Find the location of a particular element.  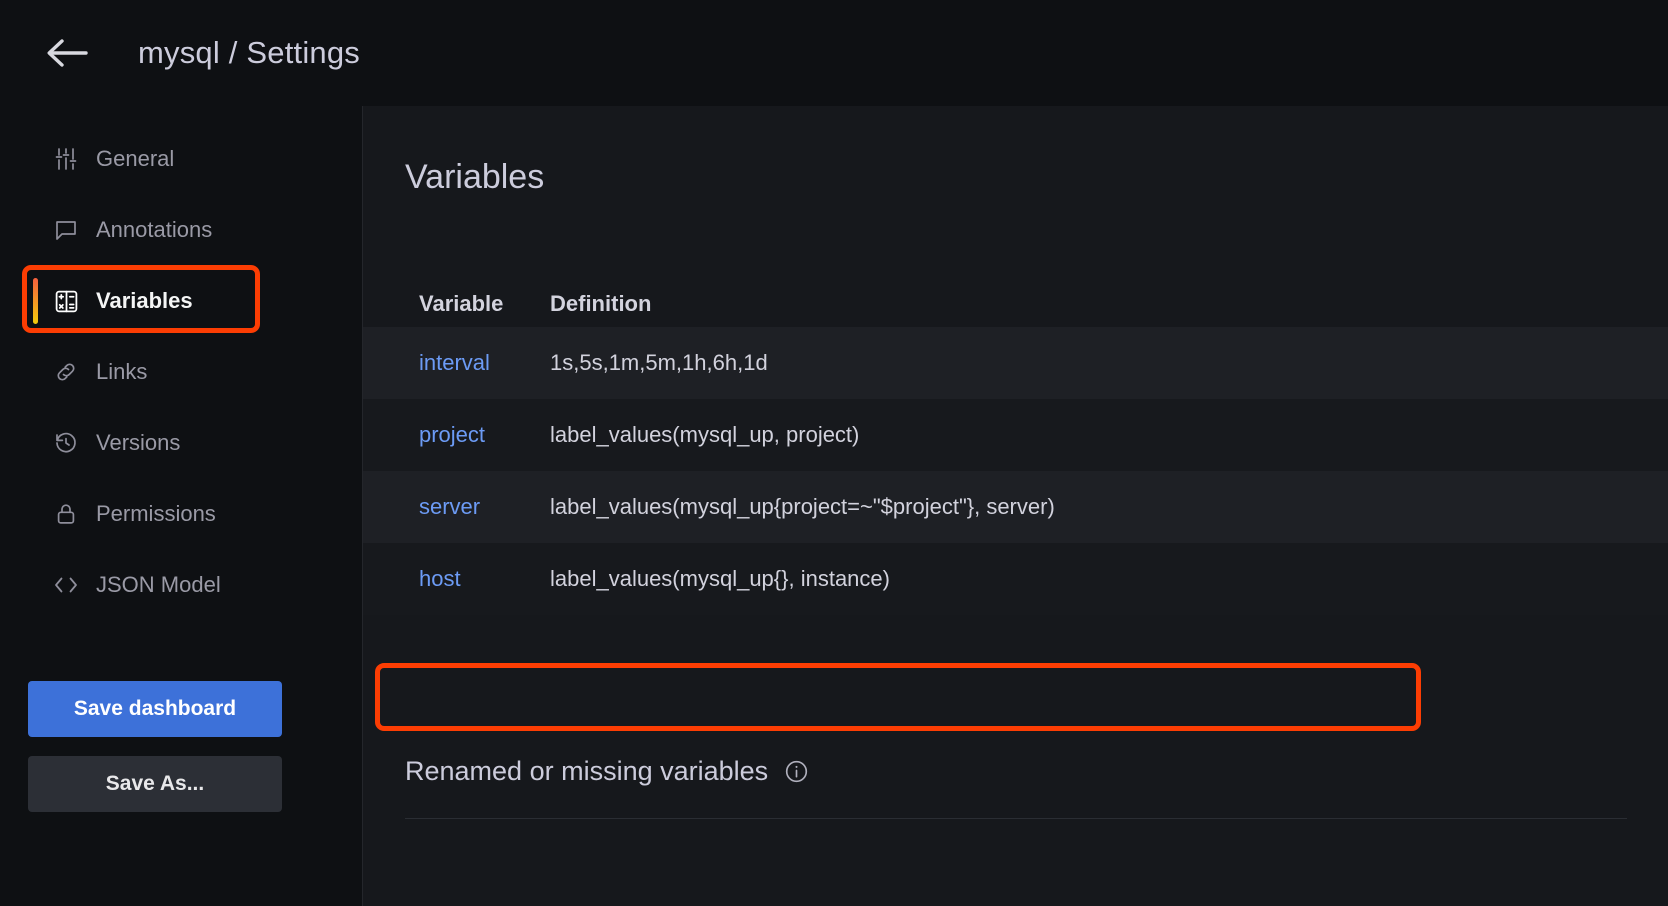

sidebar-item-versions: Versions is located at coordinates (181, 443).